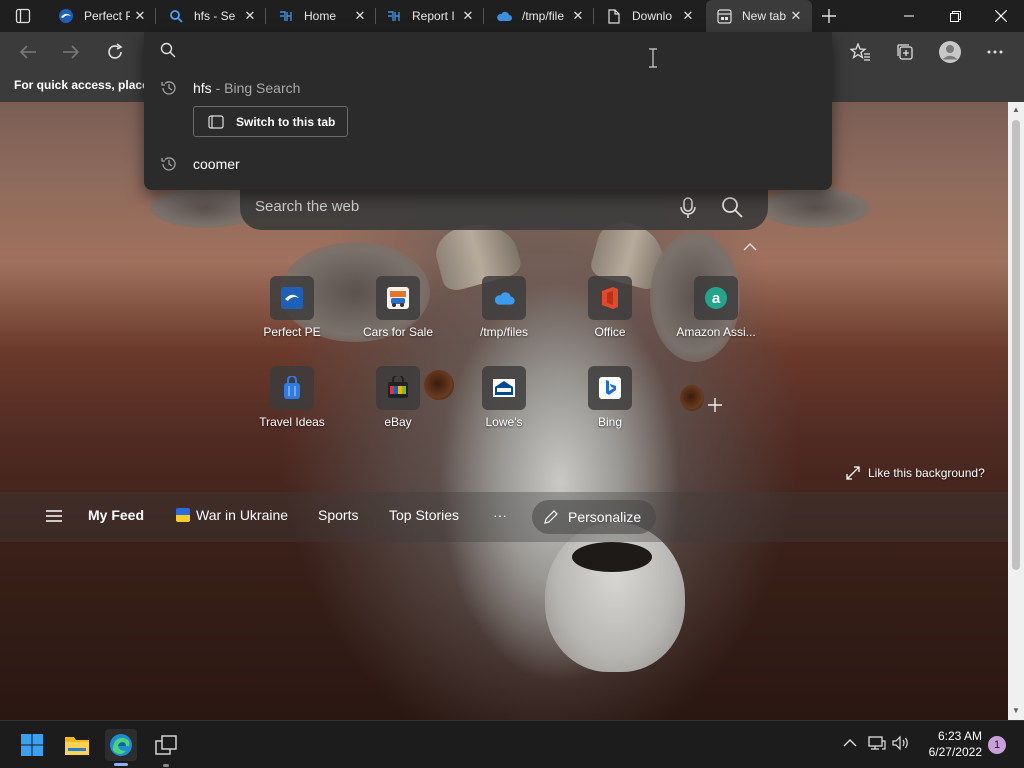 This screenshot has height=768, width=1024. I want to click on system-clock: 6:23 AM 6/27/2022, so click(949, 744).